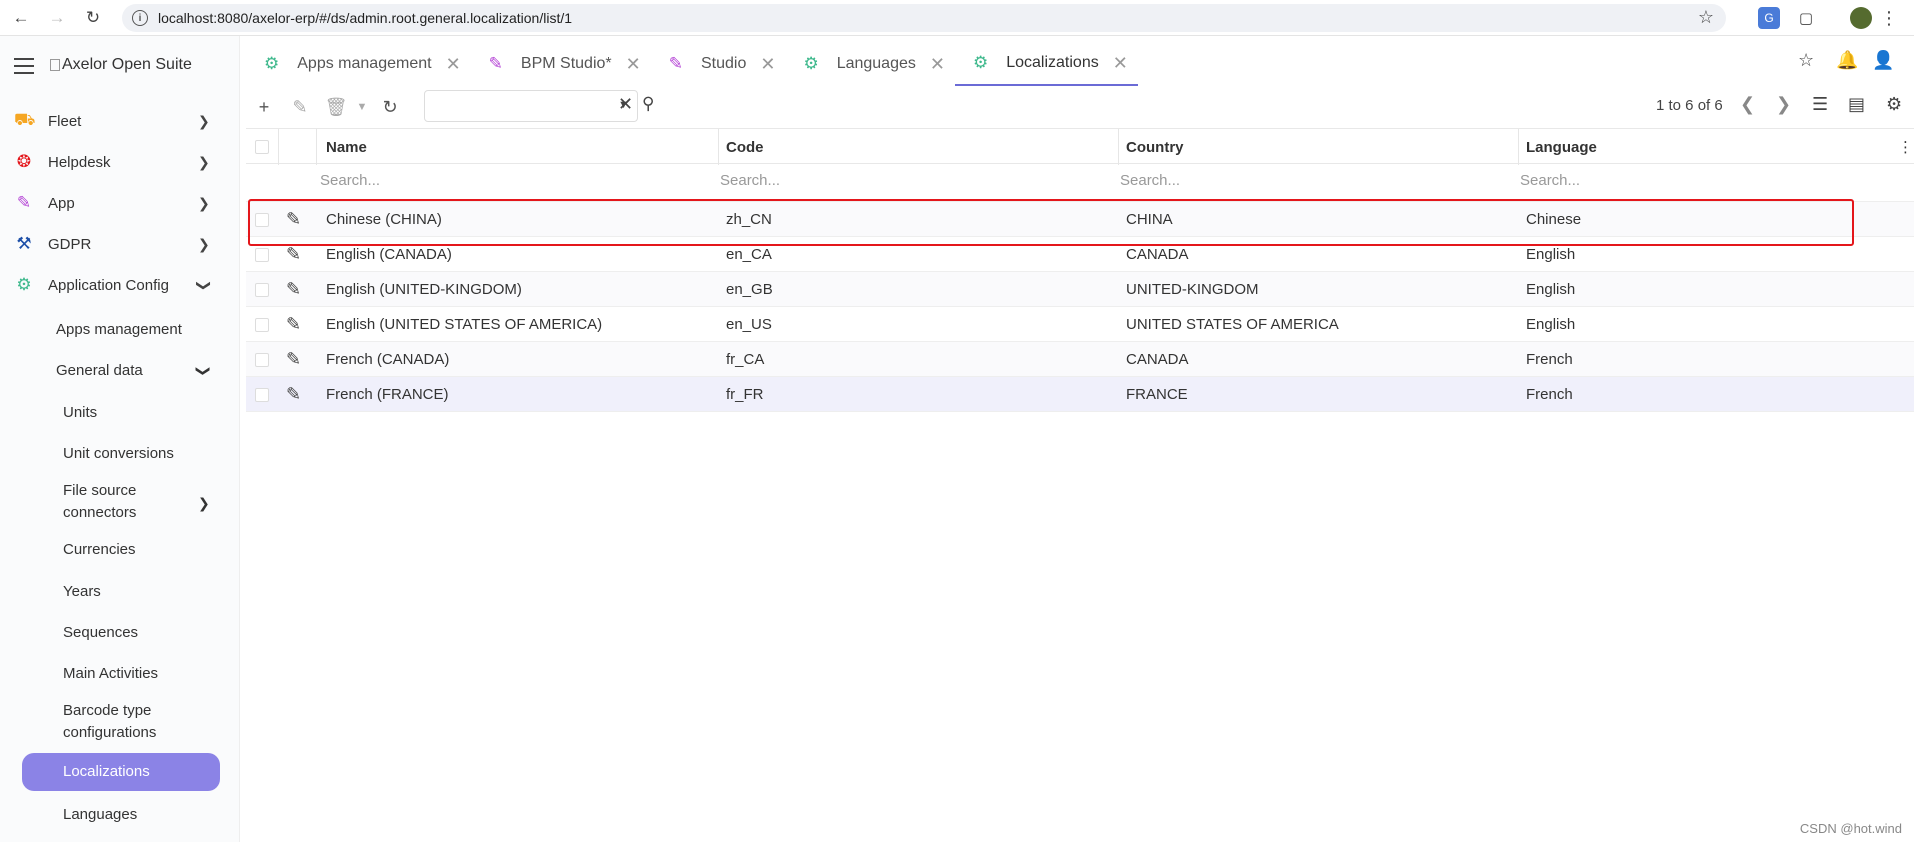 The width and height of the screenshot is (1914, 842). What do you see at coordinates (1883, 60) in the screenshot?
I see `user-avatar: 👤` at bounding box center [1883, 60].